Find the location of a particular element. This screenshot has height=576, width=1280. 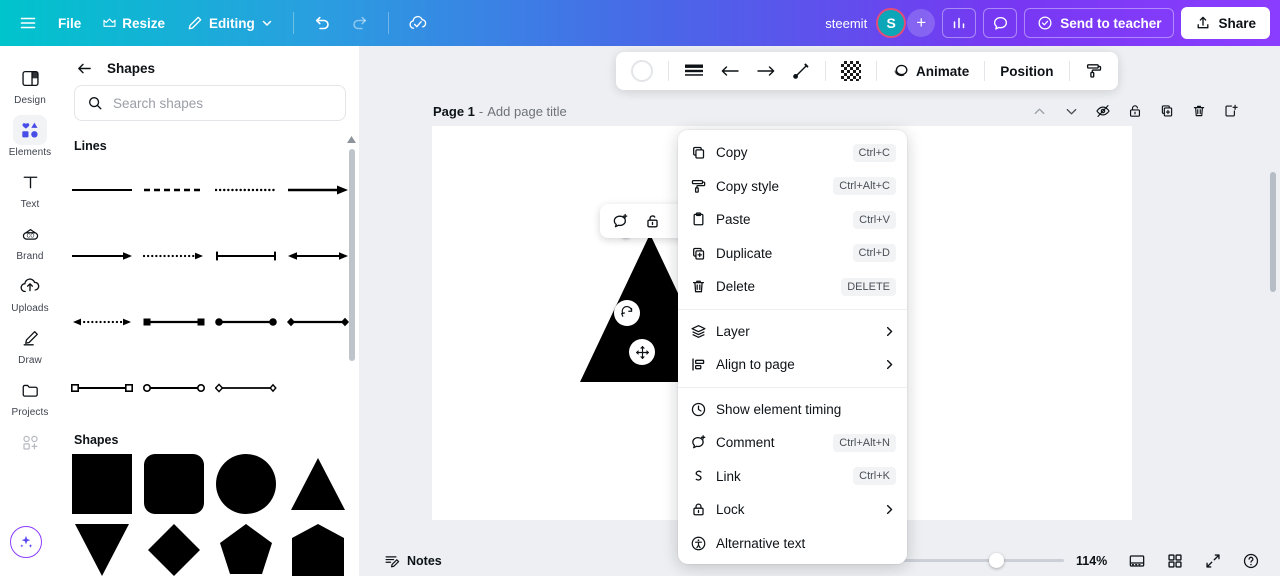

resize-button: Resize is located at coordinates (134, 23).